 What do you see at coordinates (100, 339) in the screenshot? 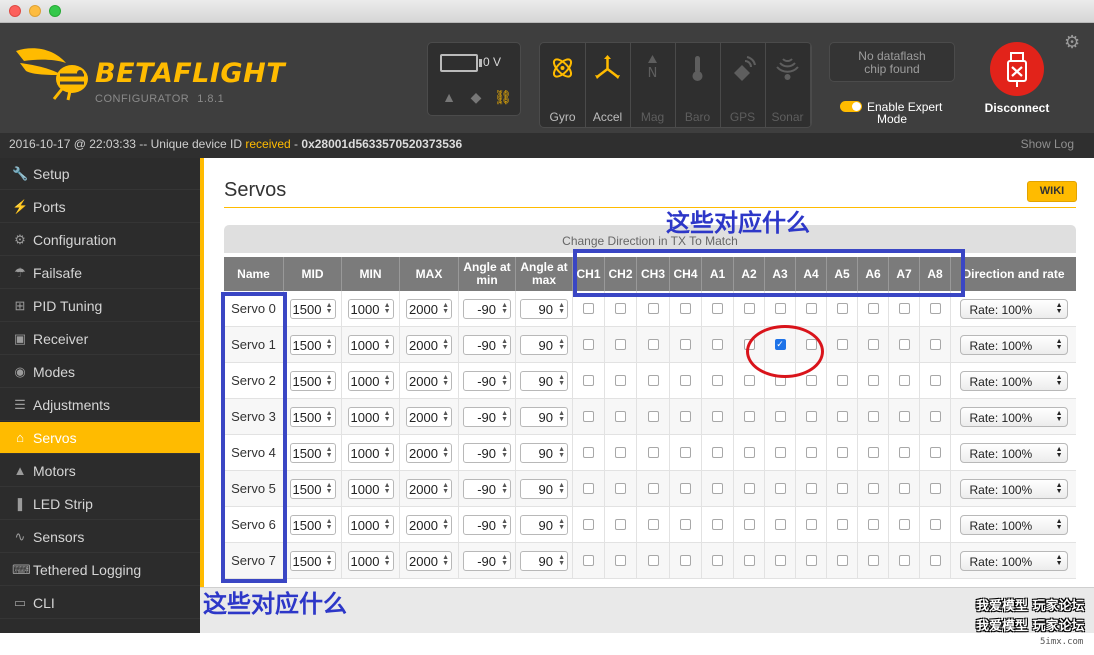
I see `sidebar-item-receiver: ▣ Receiver` at bounding box center [100, 339].